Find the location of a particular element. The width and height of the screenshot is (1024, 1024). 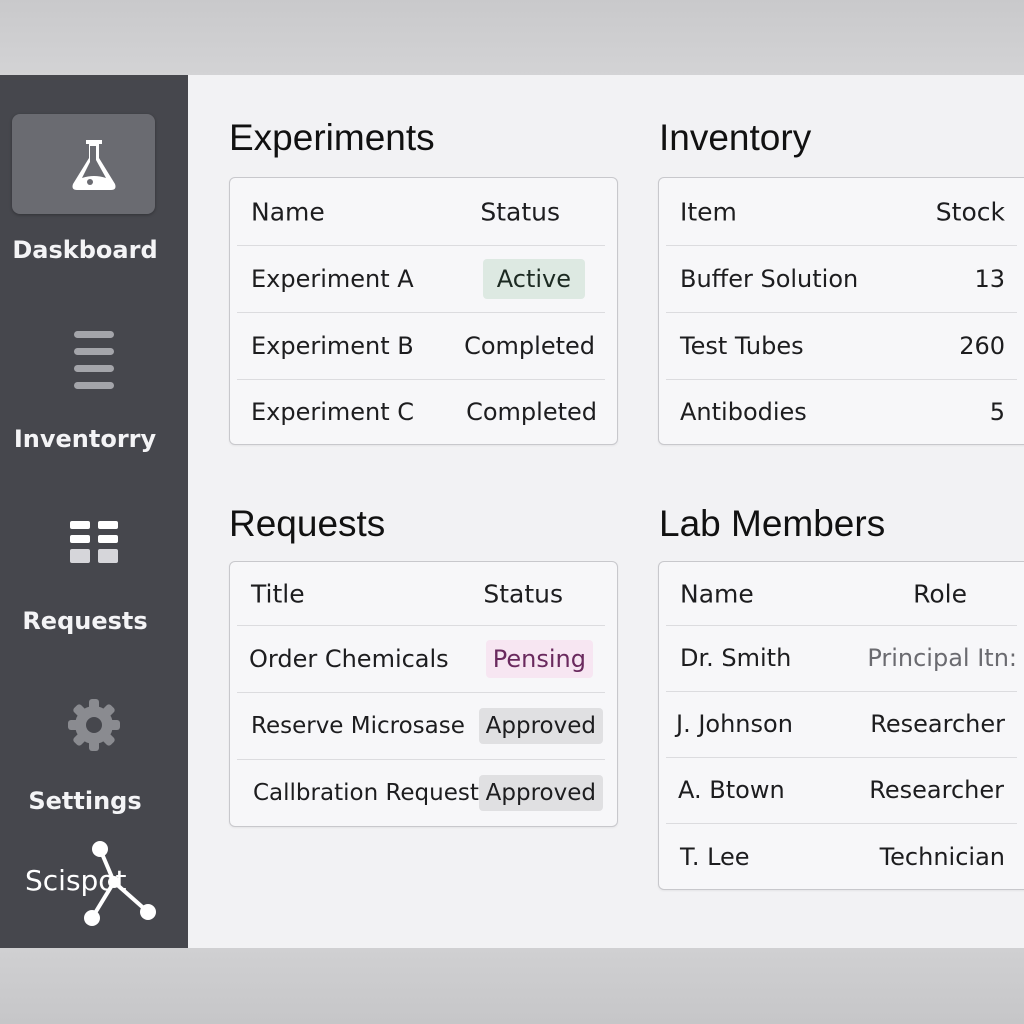

item-name: Antibodies is located at coordinates (743, 412).